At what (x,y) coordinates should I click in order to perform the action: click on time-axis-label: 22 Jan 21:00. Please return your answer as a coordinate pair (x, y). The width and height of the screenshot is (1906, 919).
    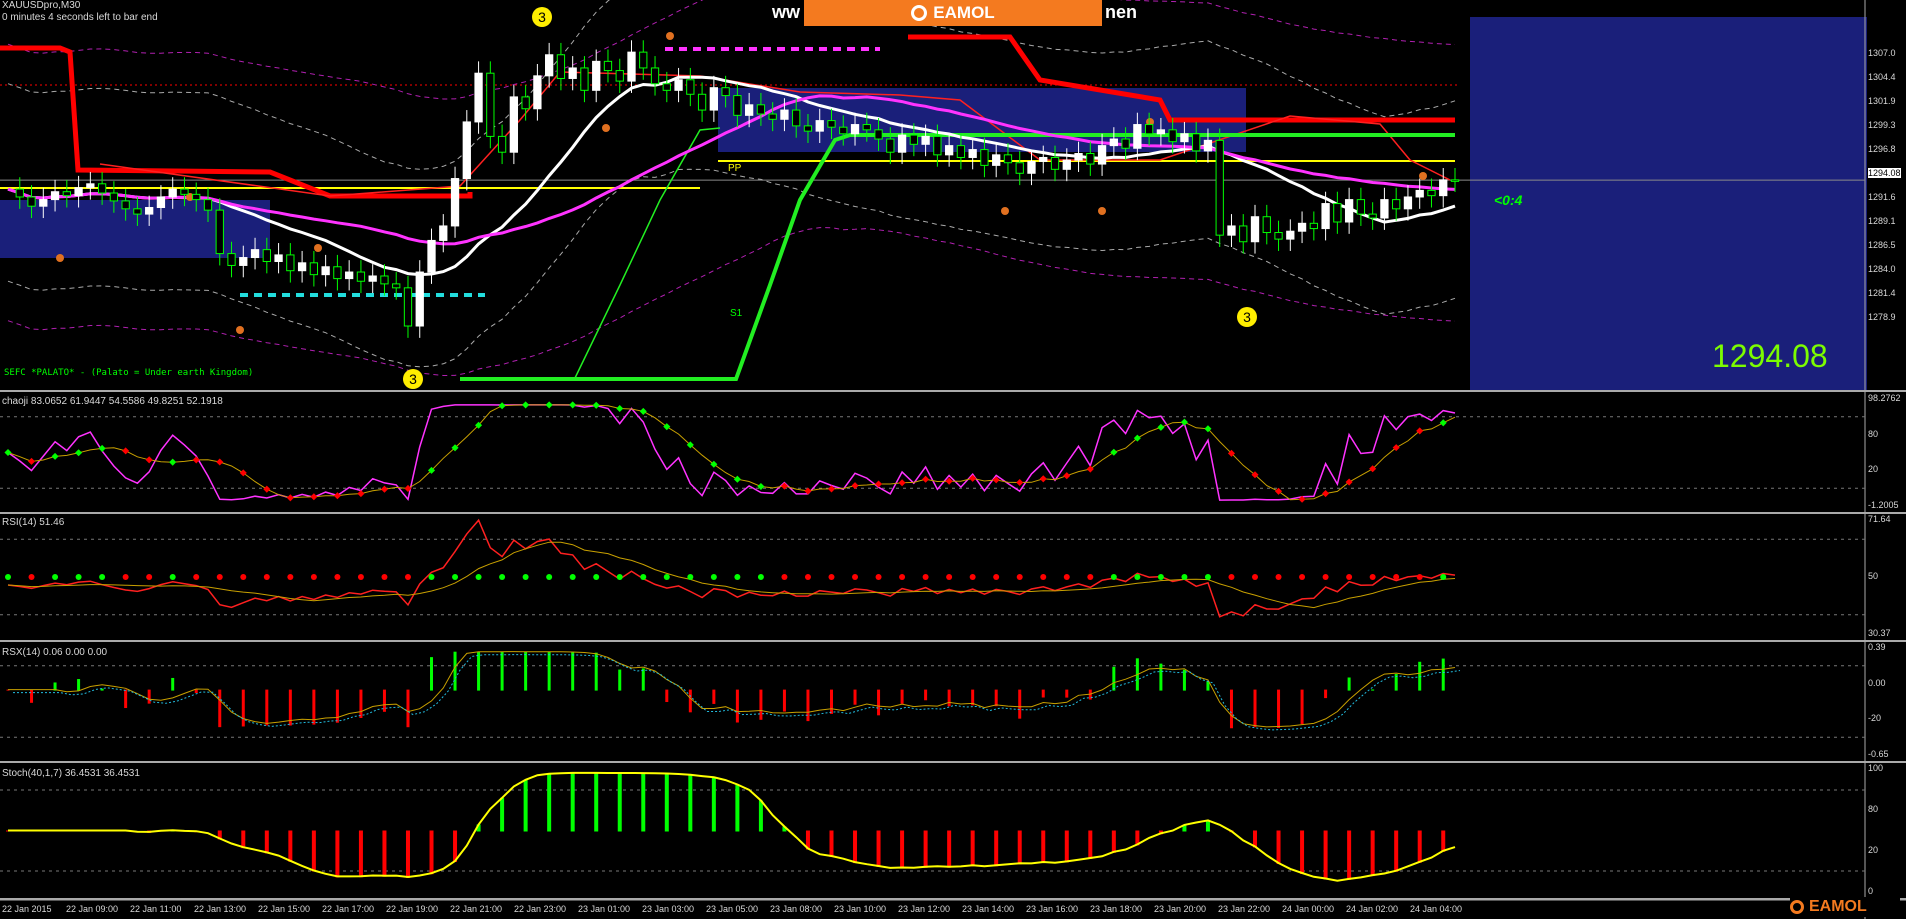
    Looking at the image, I should click on (476, 909).